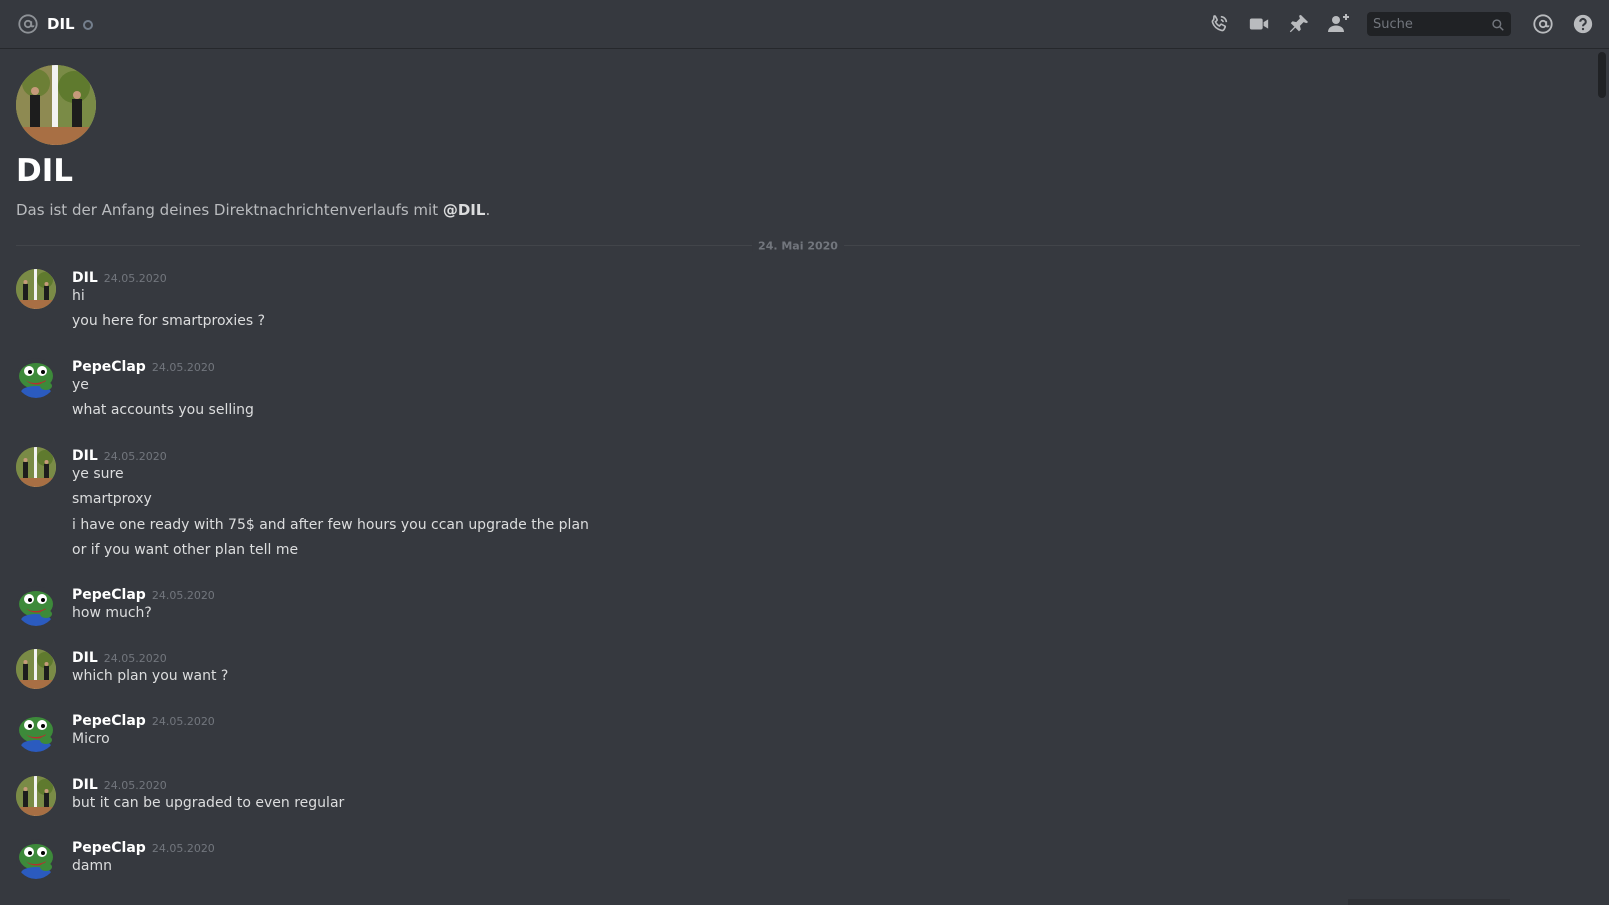  What do you see at coordinates (169, 321) in the screenshot?
I see `message-text: you here for smartproxies ?` at bounding box center [169, 321].